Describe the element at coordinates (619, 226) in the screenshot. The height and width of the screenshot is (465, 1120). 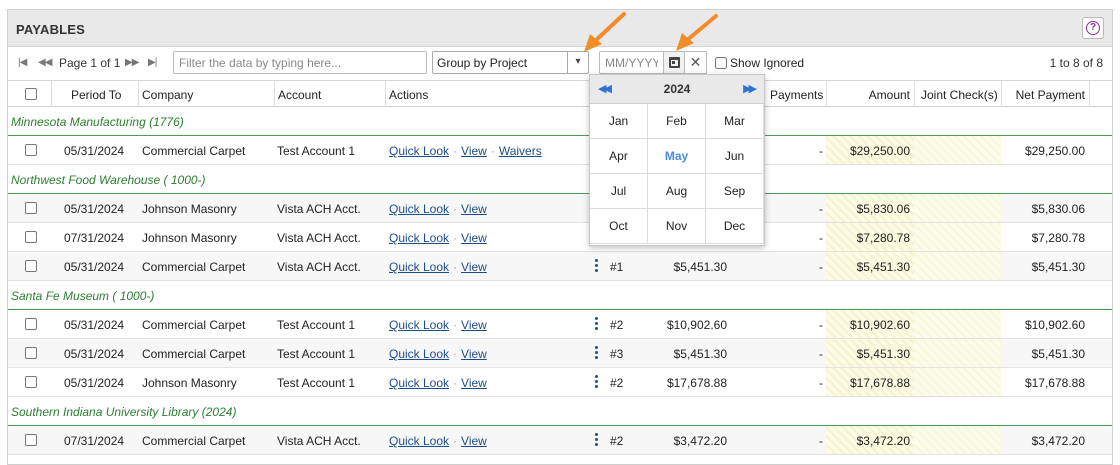
I see `month-oct: Oct` at that location.